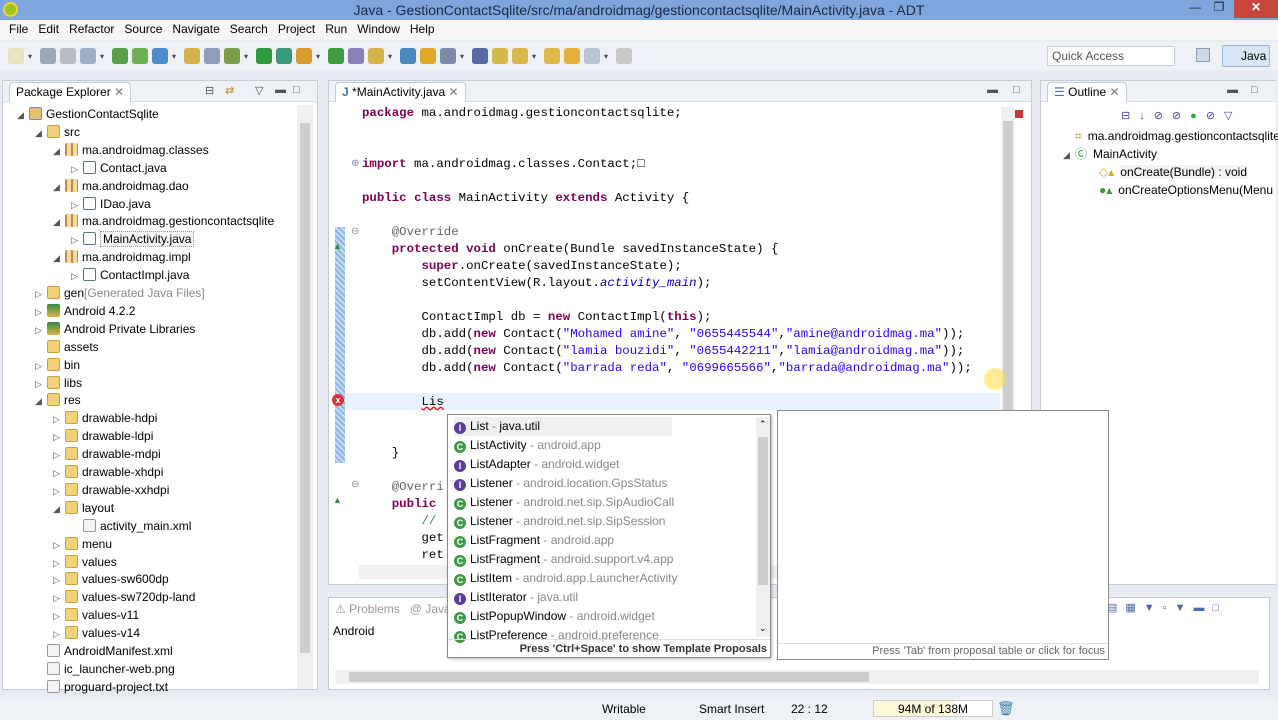 The image size is (1278, 720). I want to click on java-perspective-button: Java, so click(1246, 56).